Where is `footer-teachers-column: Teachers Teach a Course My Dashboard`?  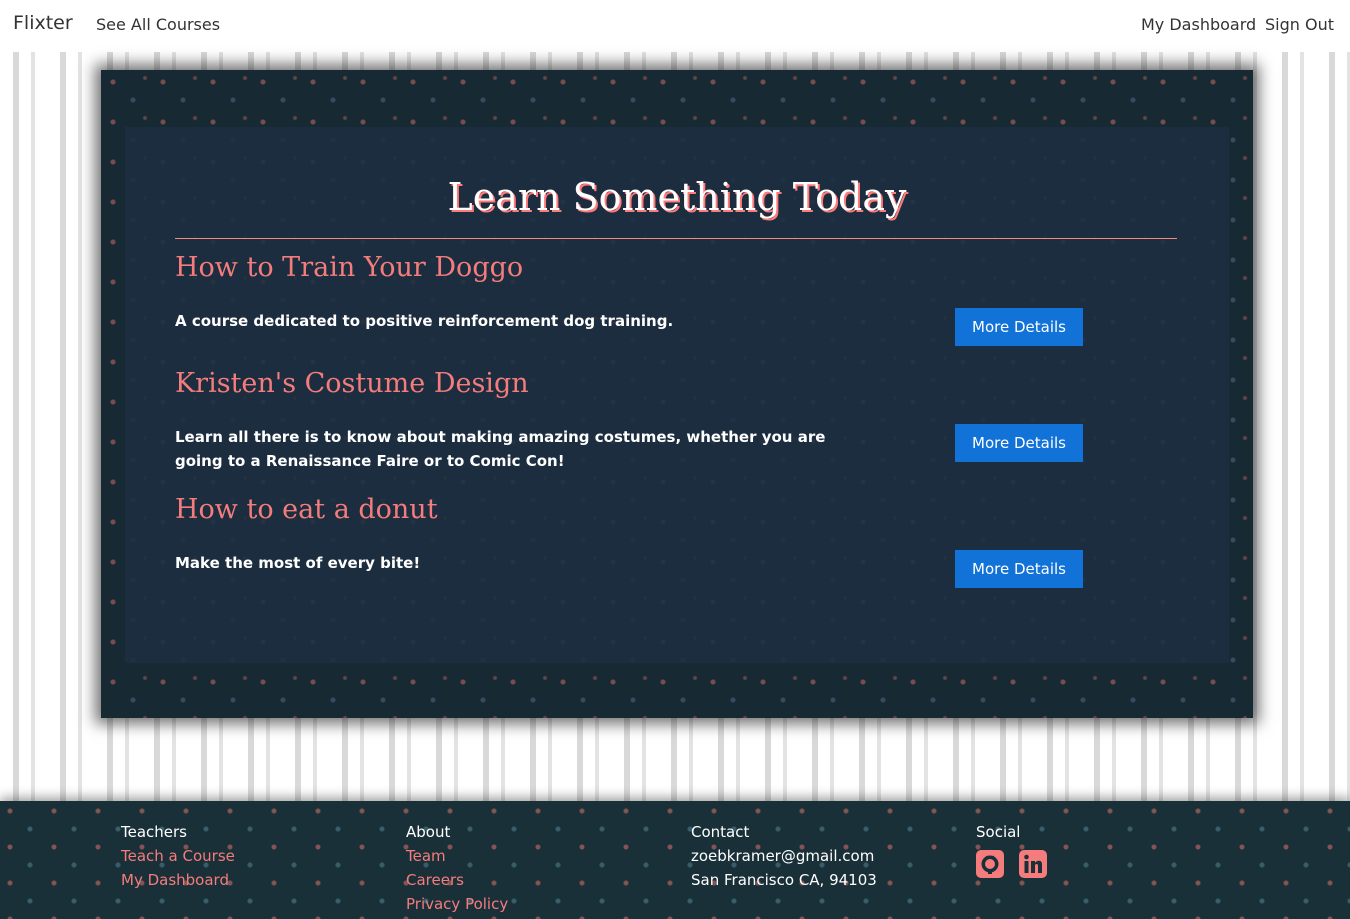 footer-teachers-column: Teachers Teach a Course My Dashboard is located at coordinates (178, 856).